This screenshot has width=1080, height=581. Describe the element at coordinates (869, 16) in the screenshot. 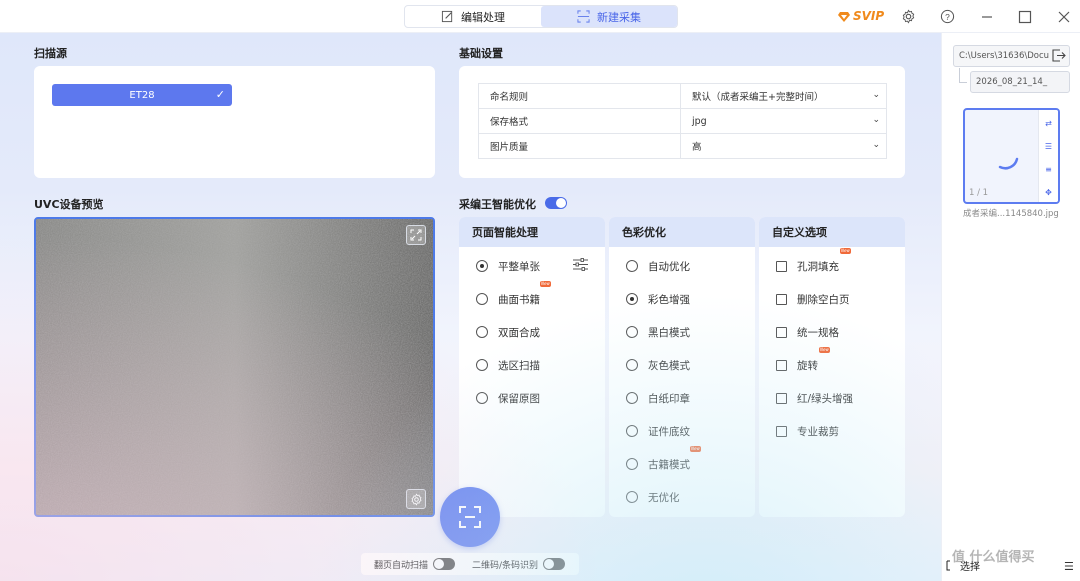

I see `svip-label: SVIP` at that location.